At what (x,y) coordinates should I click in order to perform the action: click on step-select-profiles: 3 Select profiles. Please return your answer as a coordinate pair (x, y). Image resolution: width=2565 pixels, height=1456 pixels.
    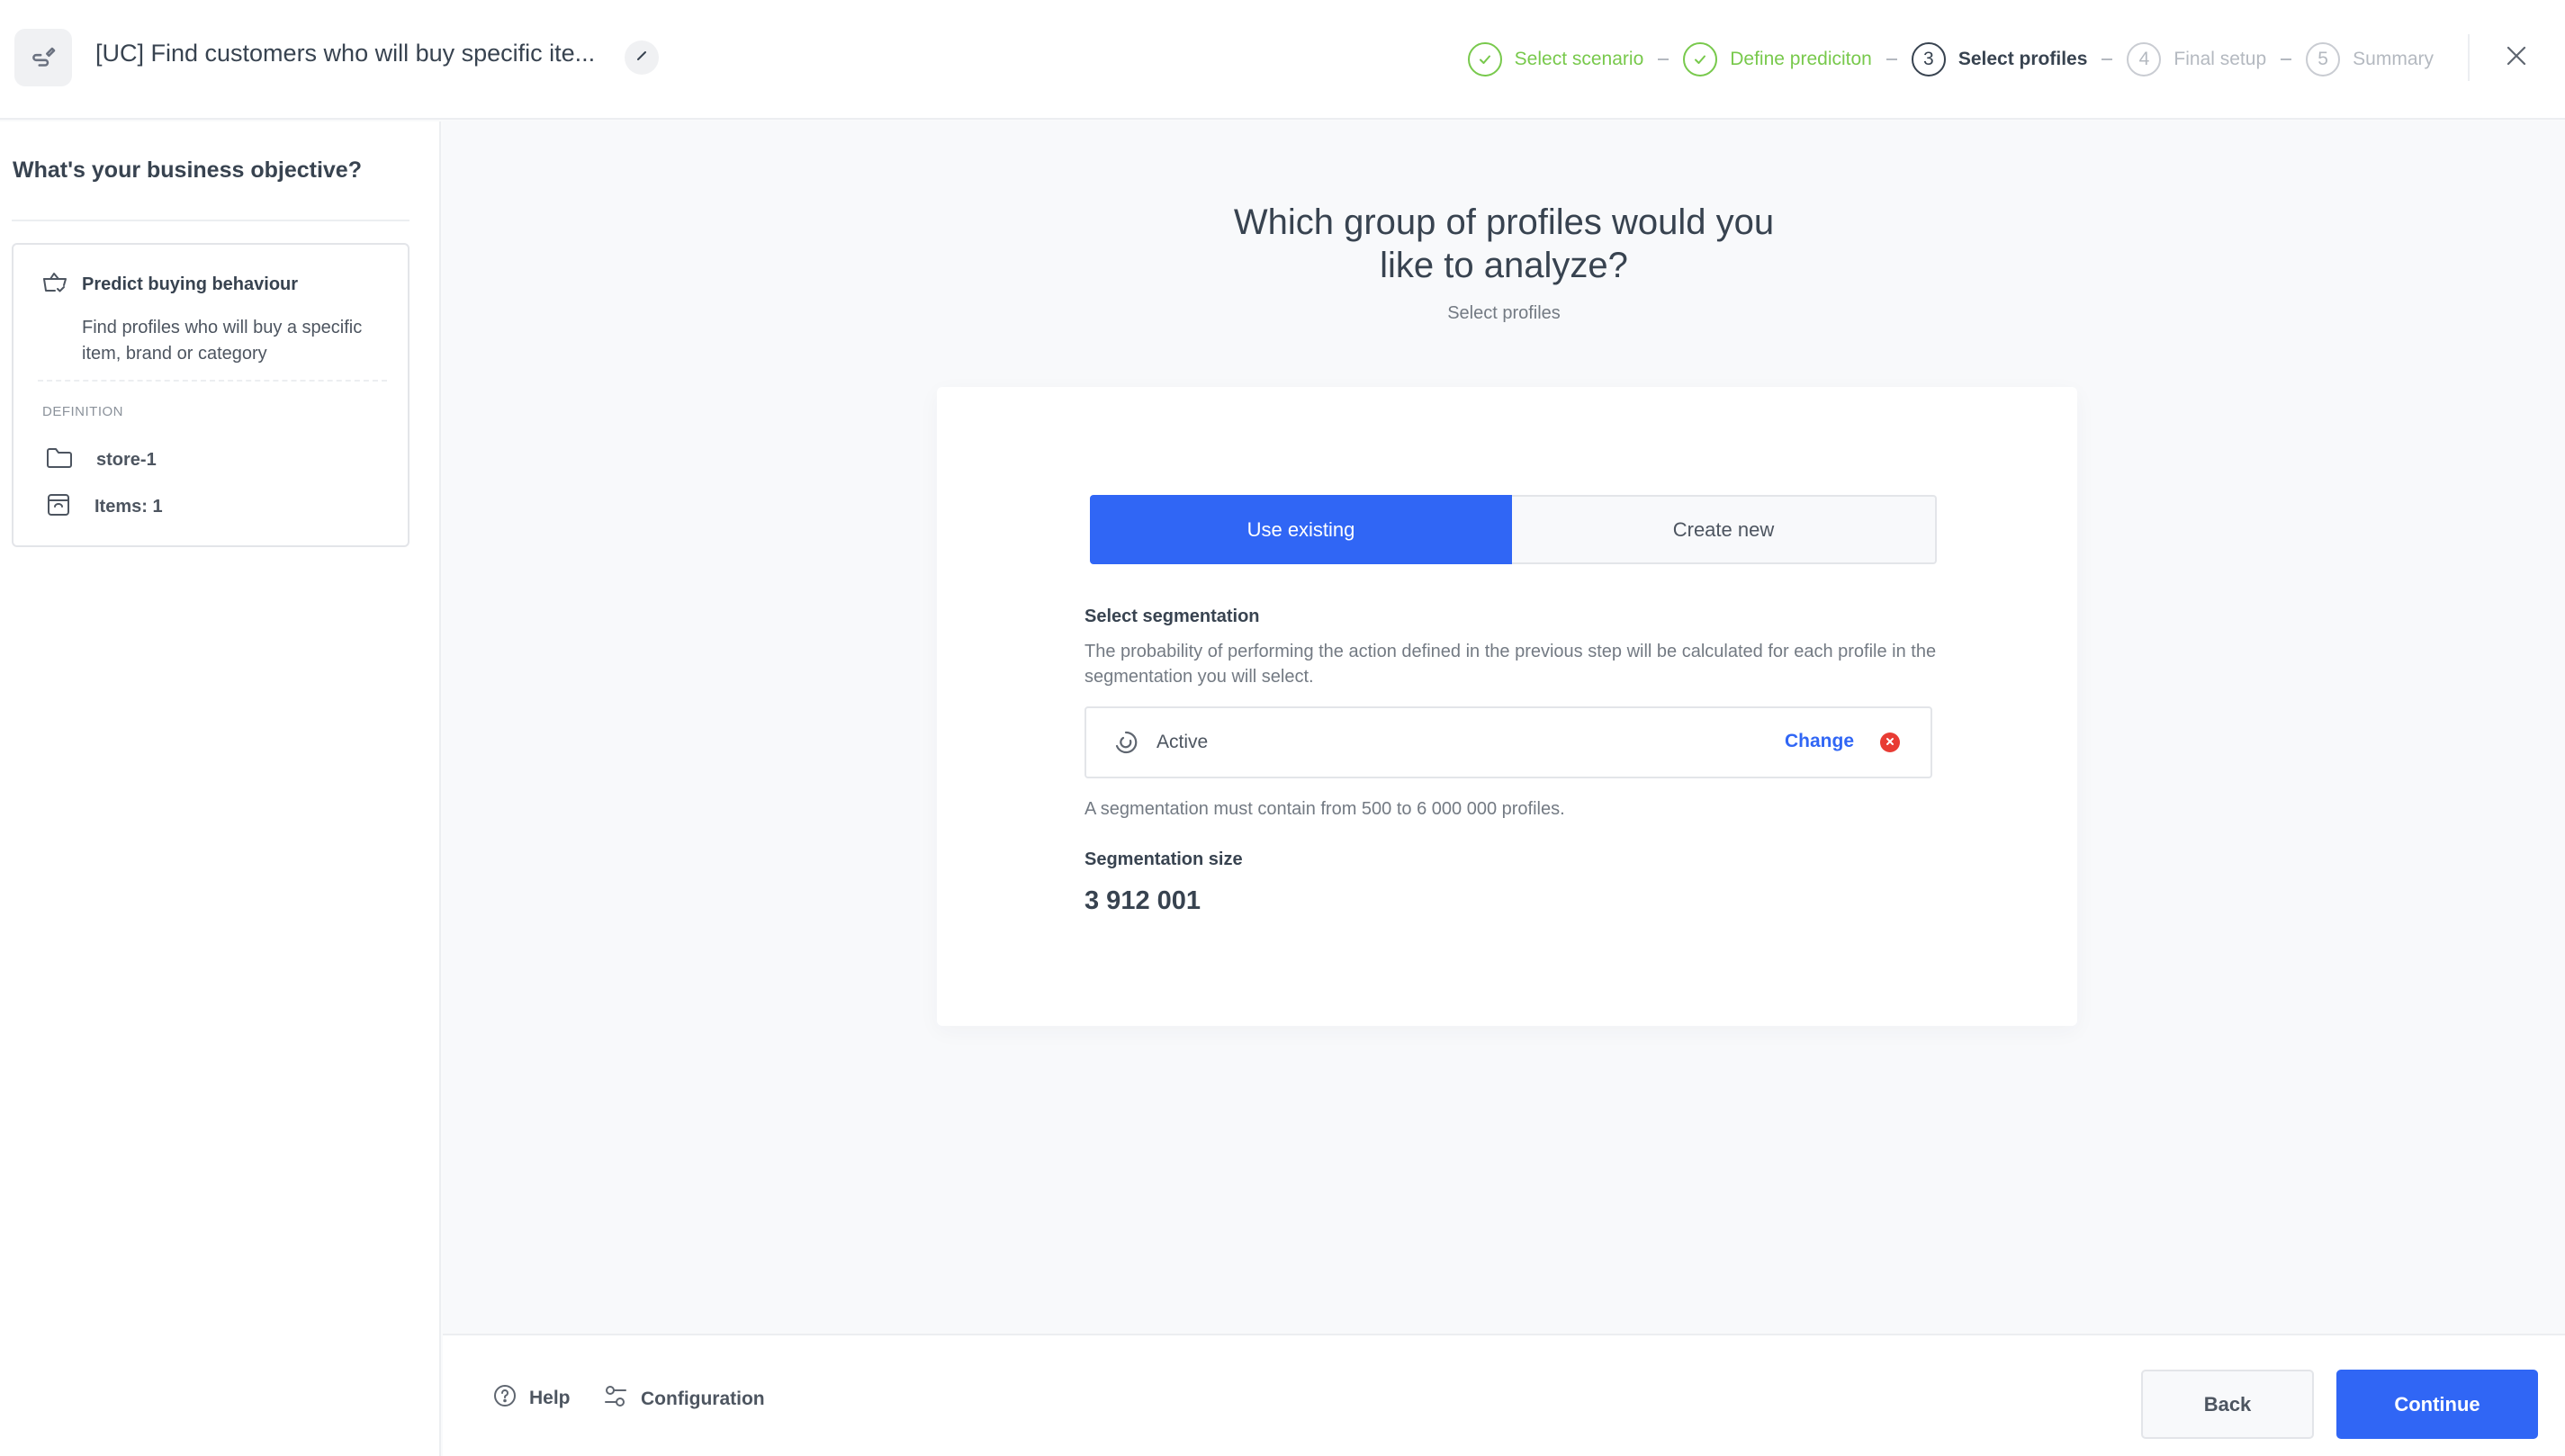
    Looking at the image, I should click on (2000, 59).